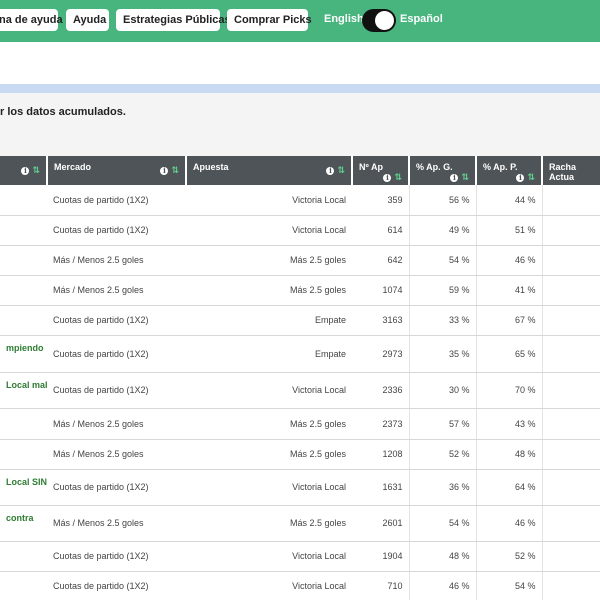  I want to click on strategy-name: contra, so click(23, 523).